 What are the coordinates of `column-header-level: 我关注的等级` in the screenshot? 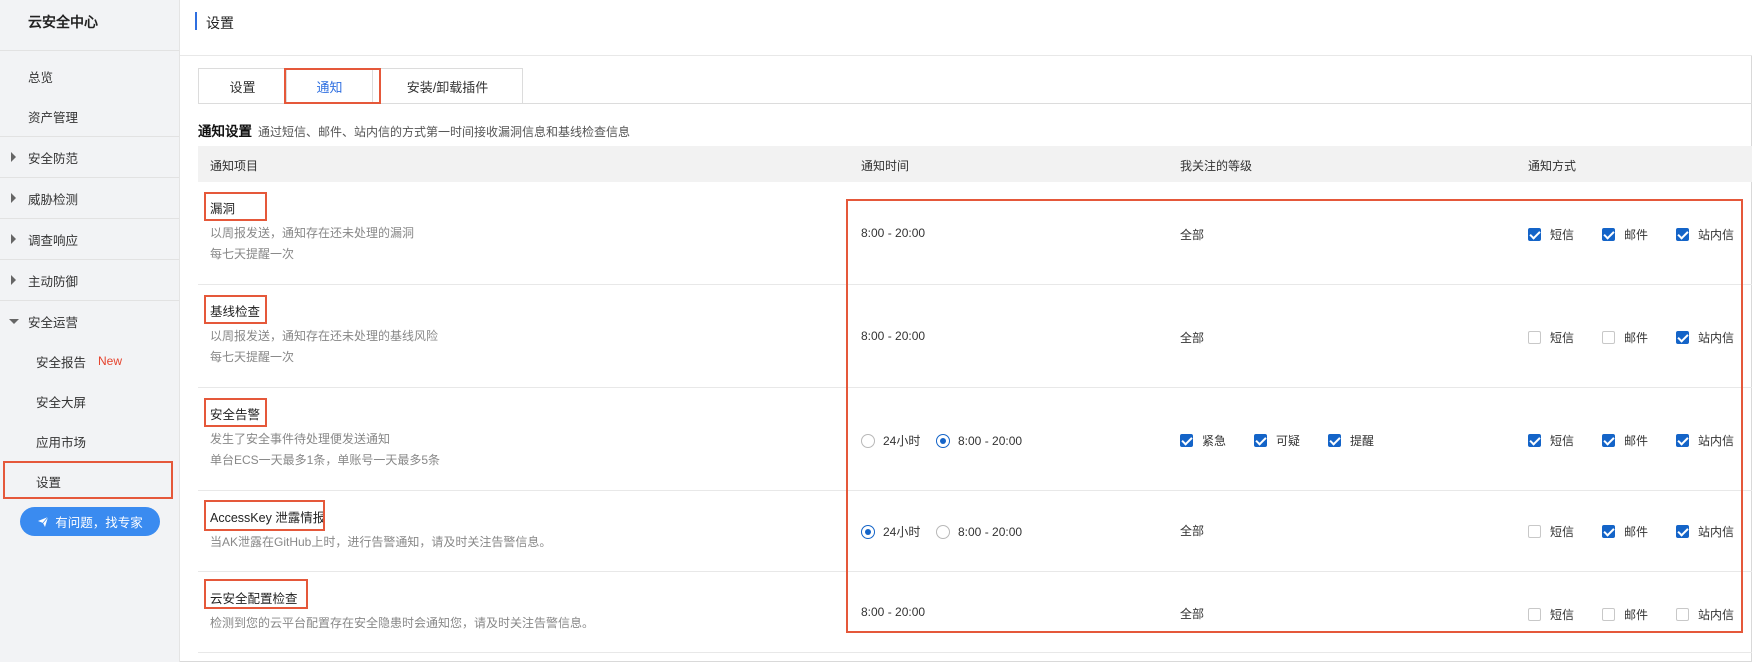 It's located at (1216, 166).